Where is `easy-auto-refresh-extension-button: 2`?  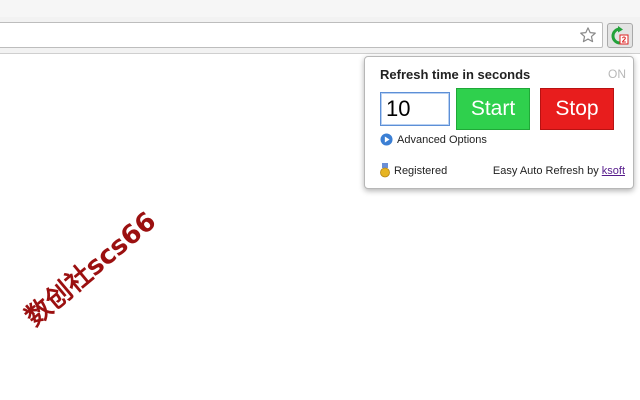 easy-auto-refresh-extension-button: 2 is located at coordinates (620, 35).